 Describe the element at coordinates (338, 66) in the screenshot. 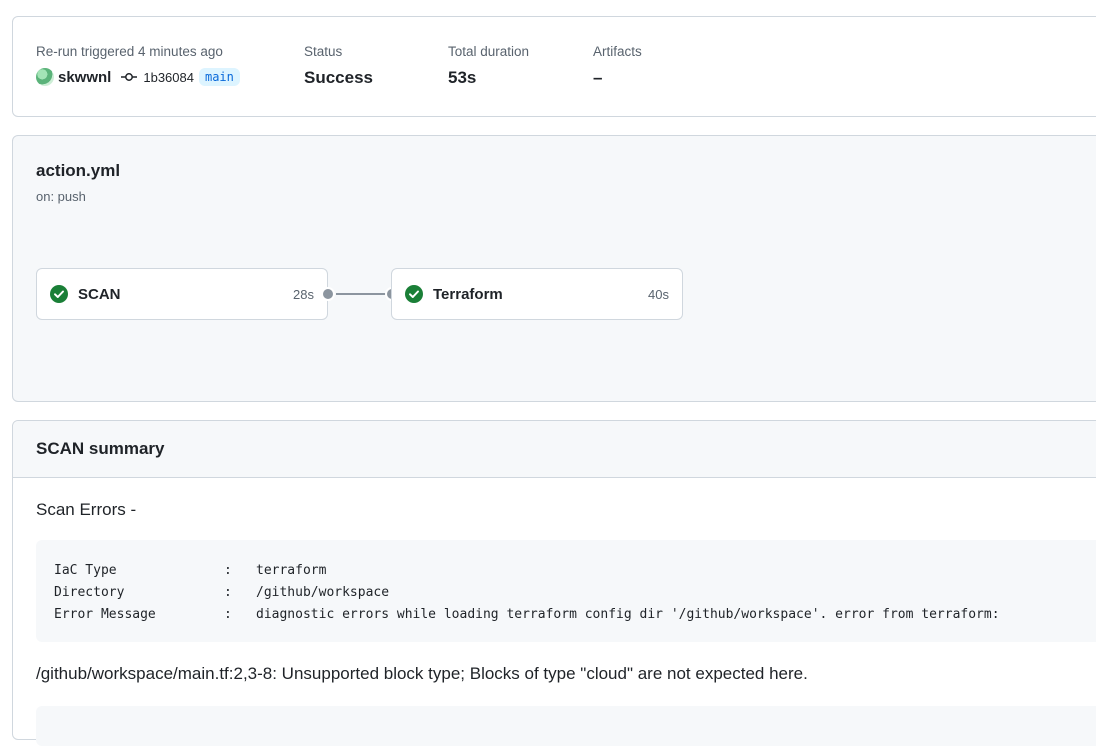

I see `status-column: Status Success` at that location.